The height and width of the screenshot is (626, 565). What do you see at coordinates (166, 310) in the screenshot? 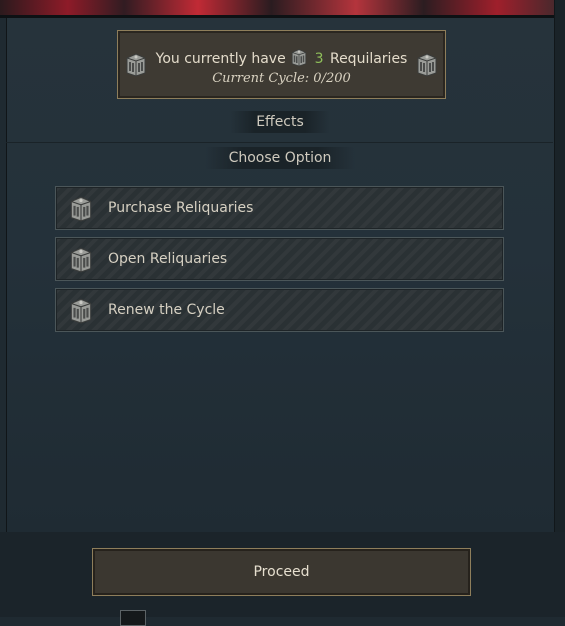
I see `option-label: Renew the Cycle` at bounding box center [166, 310].